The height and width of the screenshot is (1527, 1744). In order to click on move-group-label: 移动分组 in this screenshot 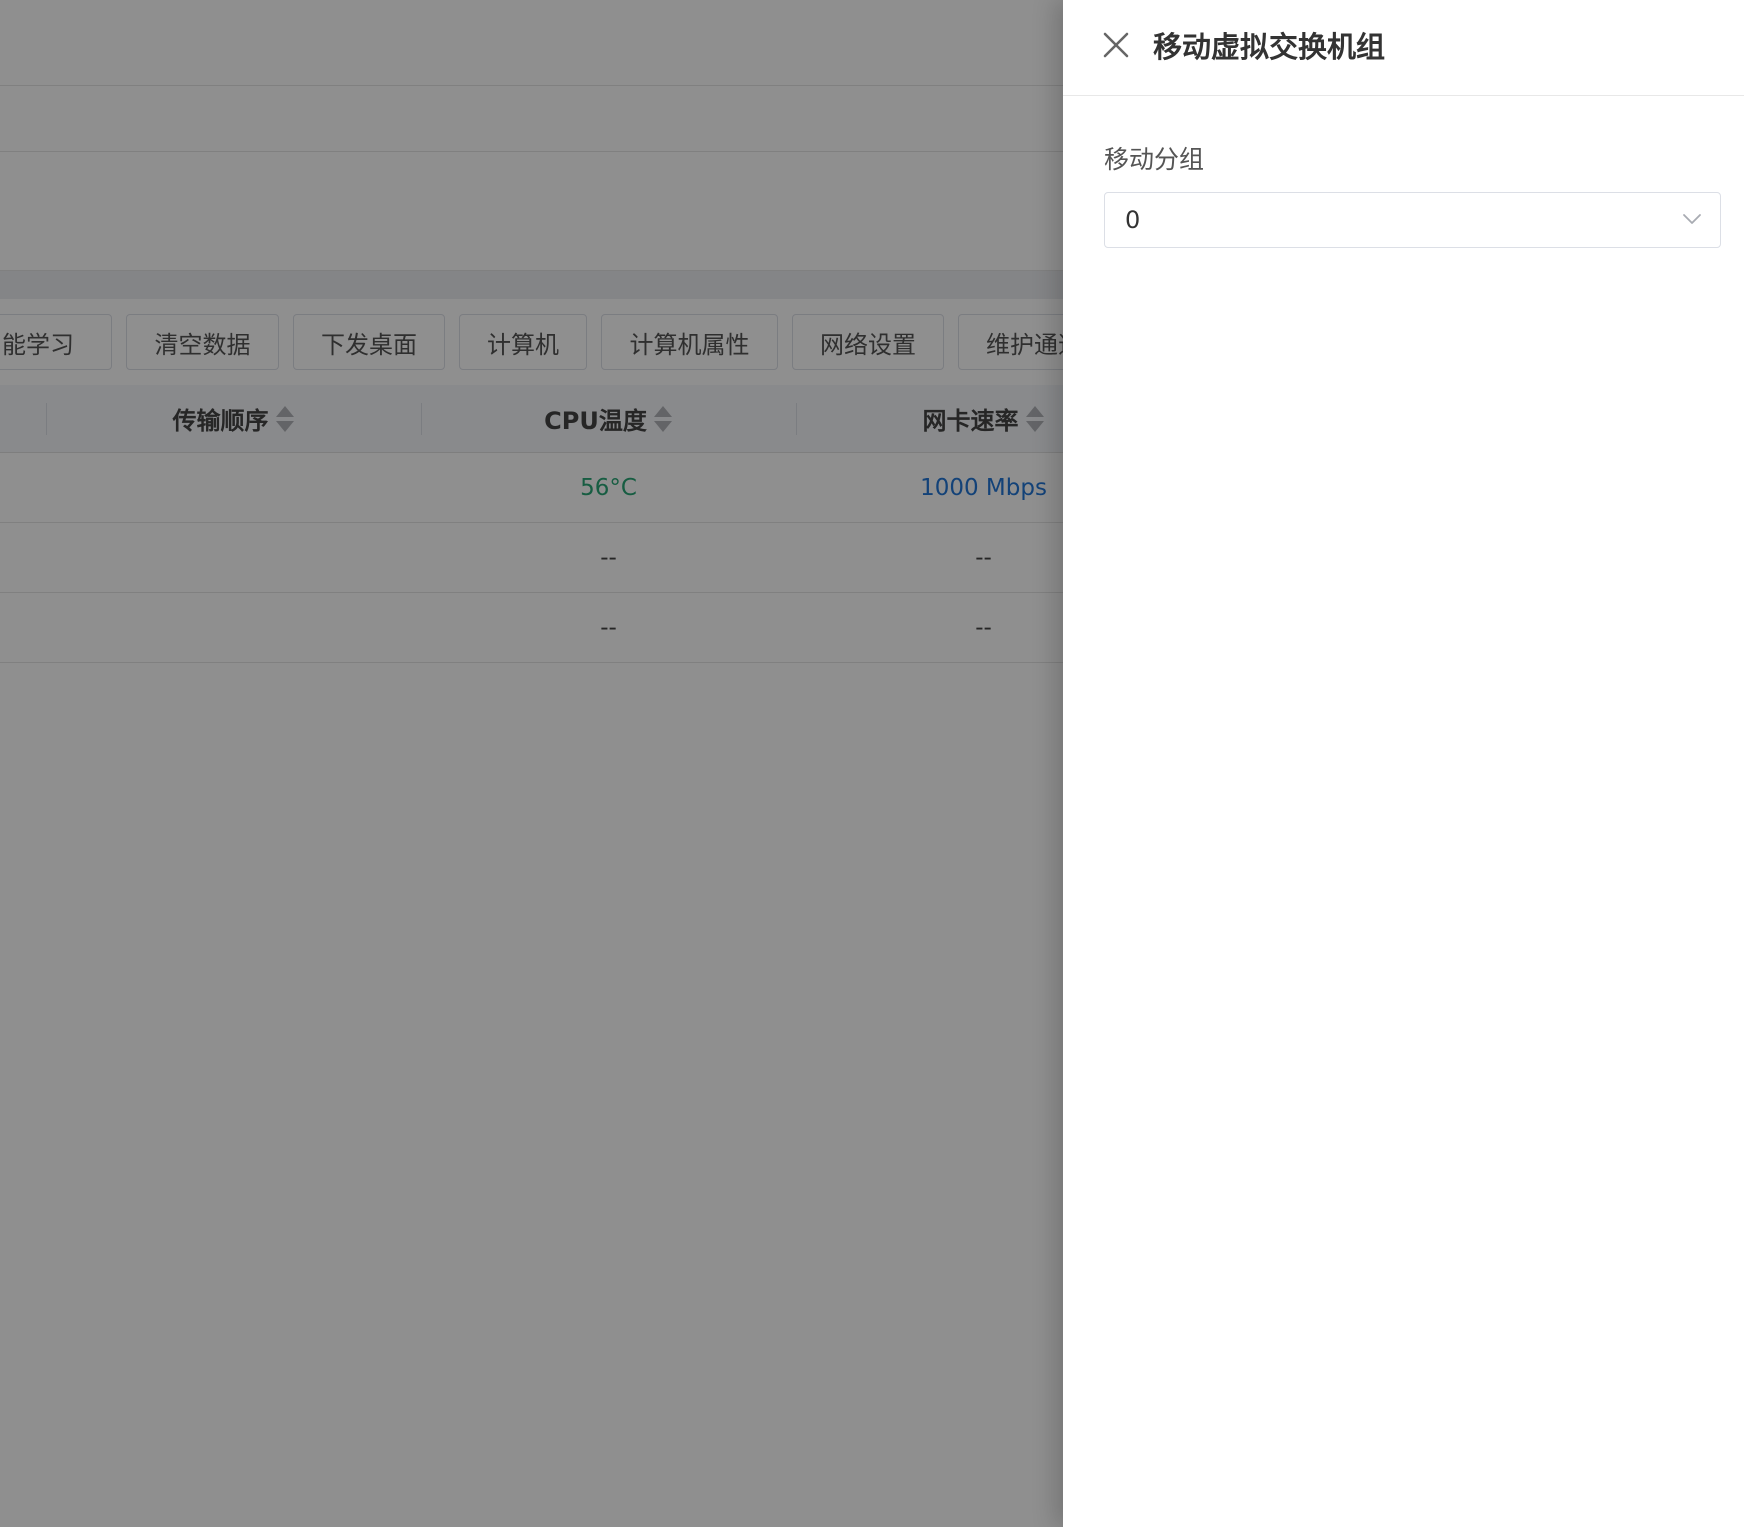, I will do `click(1154, 159)`.